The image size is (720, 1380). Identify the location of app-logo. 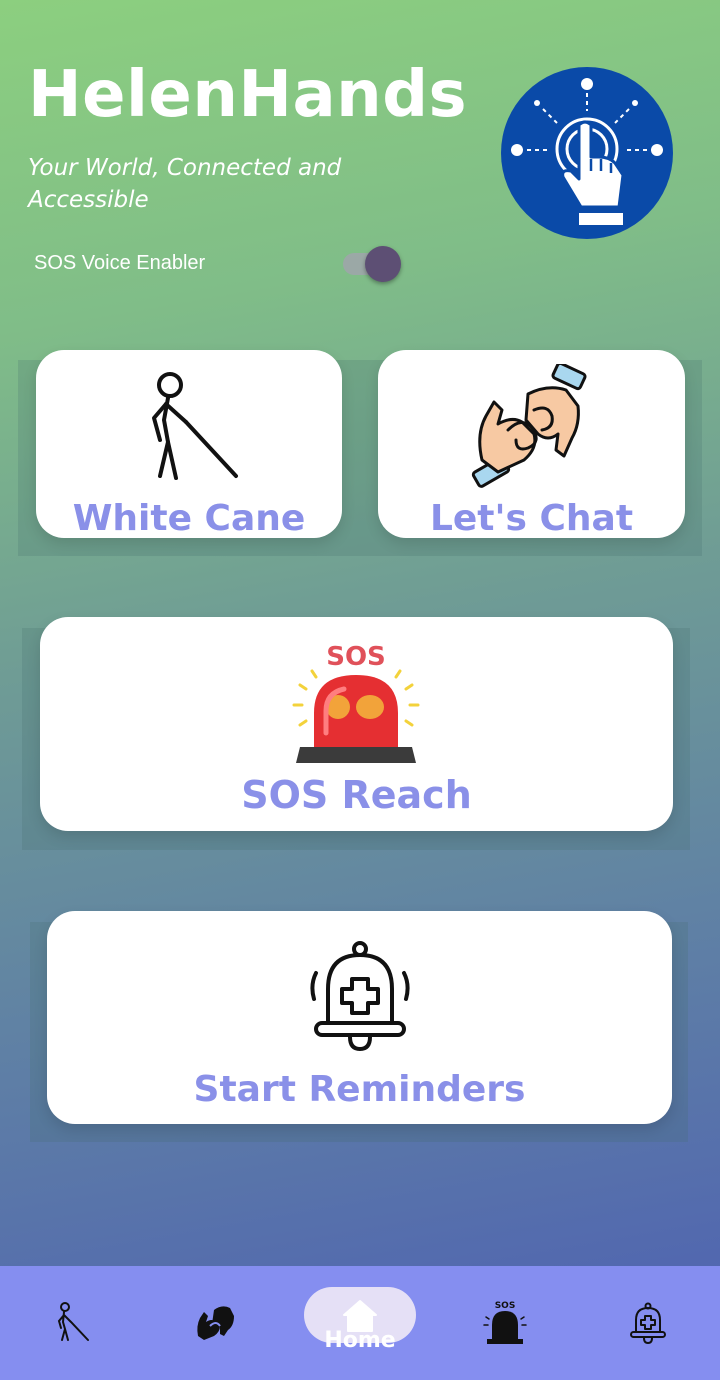
(587, 153).